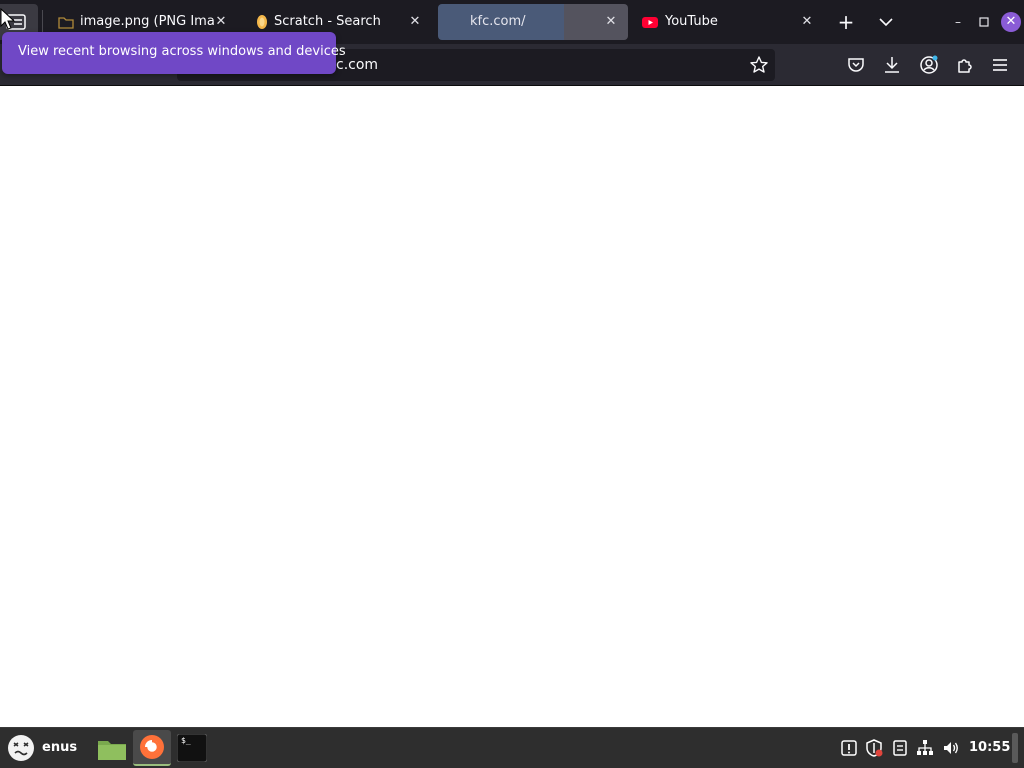 The width and height of the screenshot is (1024, 768). I want to click on show-desktop-button, so click(1015, 748).